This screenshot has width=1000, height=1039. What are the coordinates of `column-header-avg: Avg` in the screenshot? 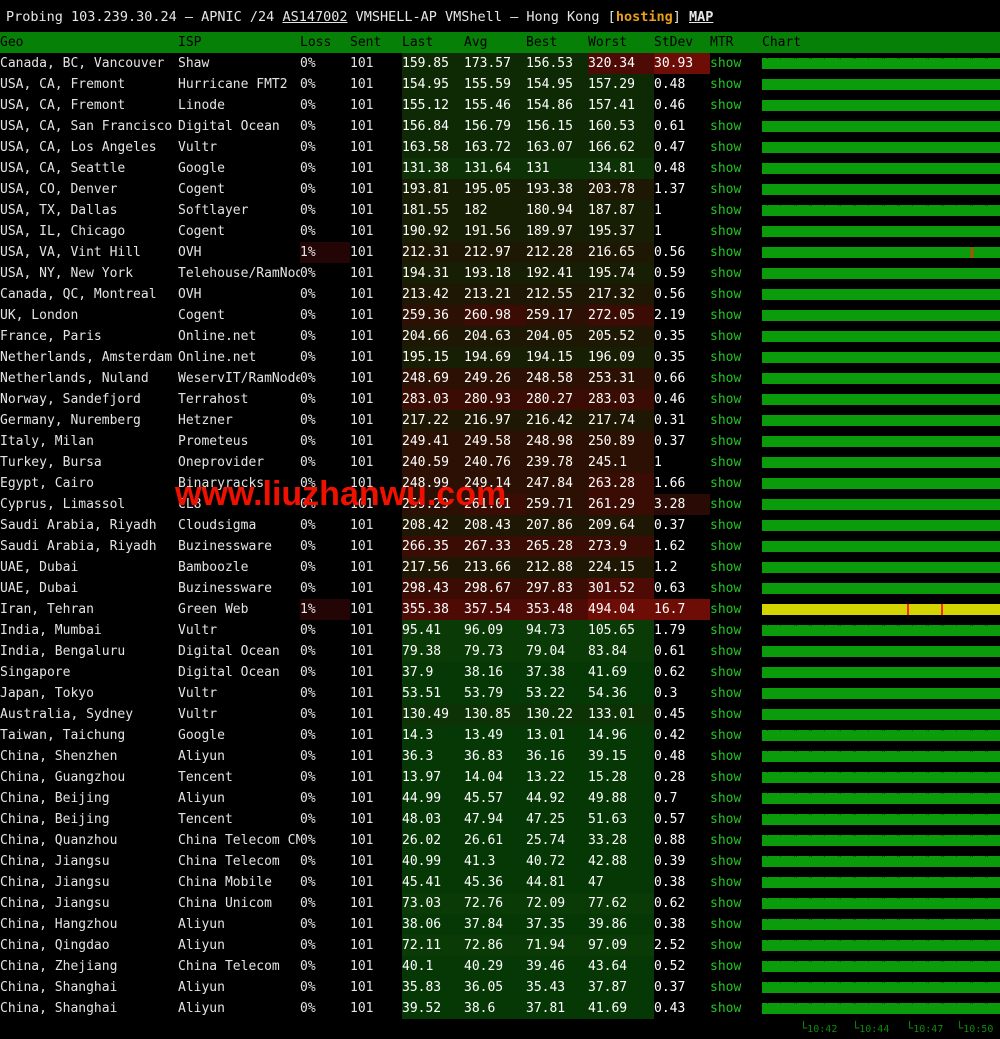 It's located at (495, 42).